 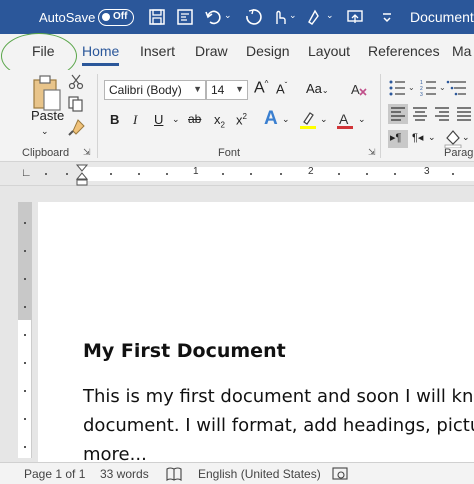 I want to click on tab-stop-selector-icon: ∟, so click(x=26, y=173).